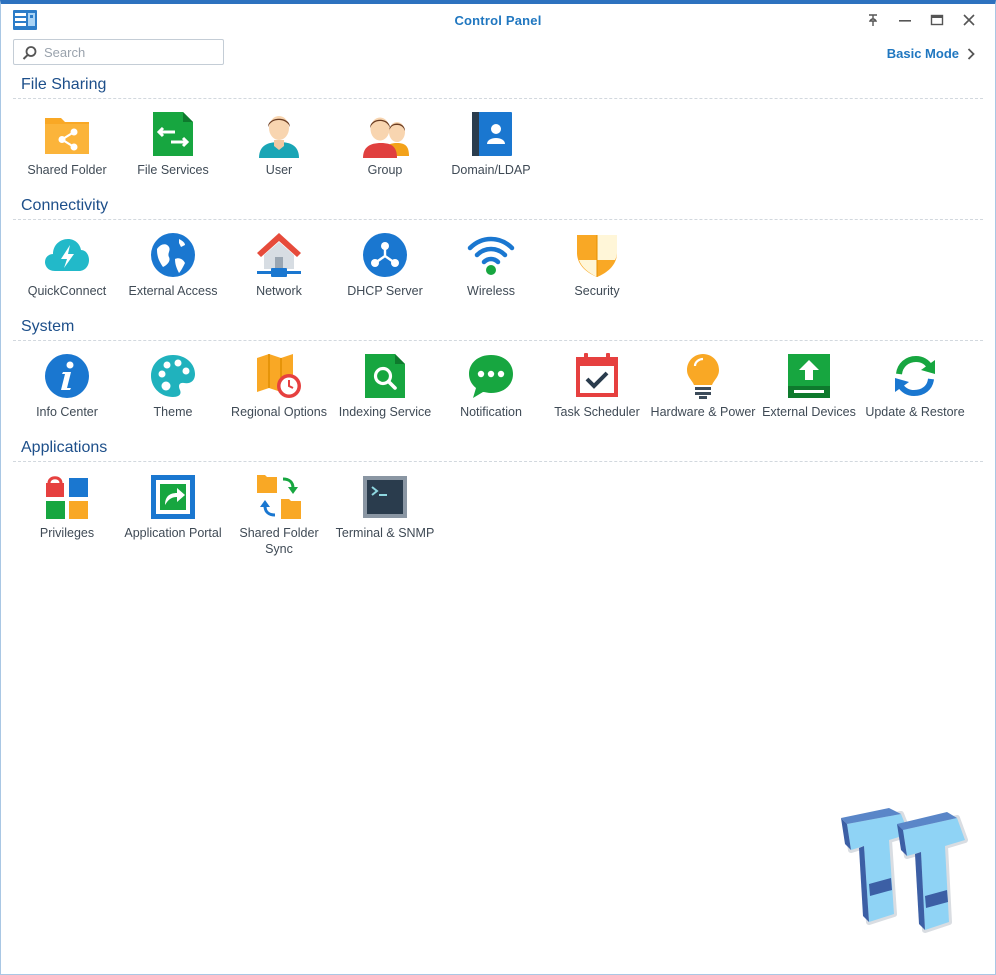 The width and height of the screenshot is (996, 975). Describe the element at coordinates (67, 412) in the screenshot. I see `item-label: Info Center` at that location.